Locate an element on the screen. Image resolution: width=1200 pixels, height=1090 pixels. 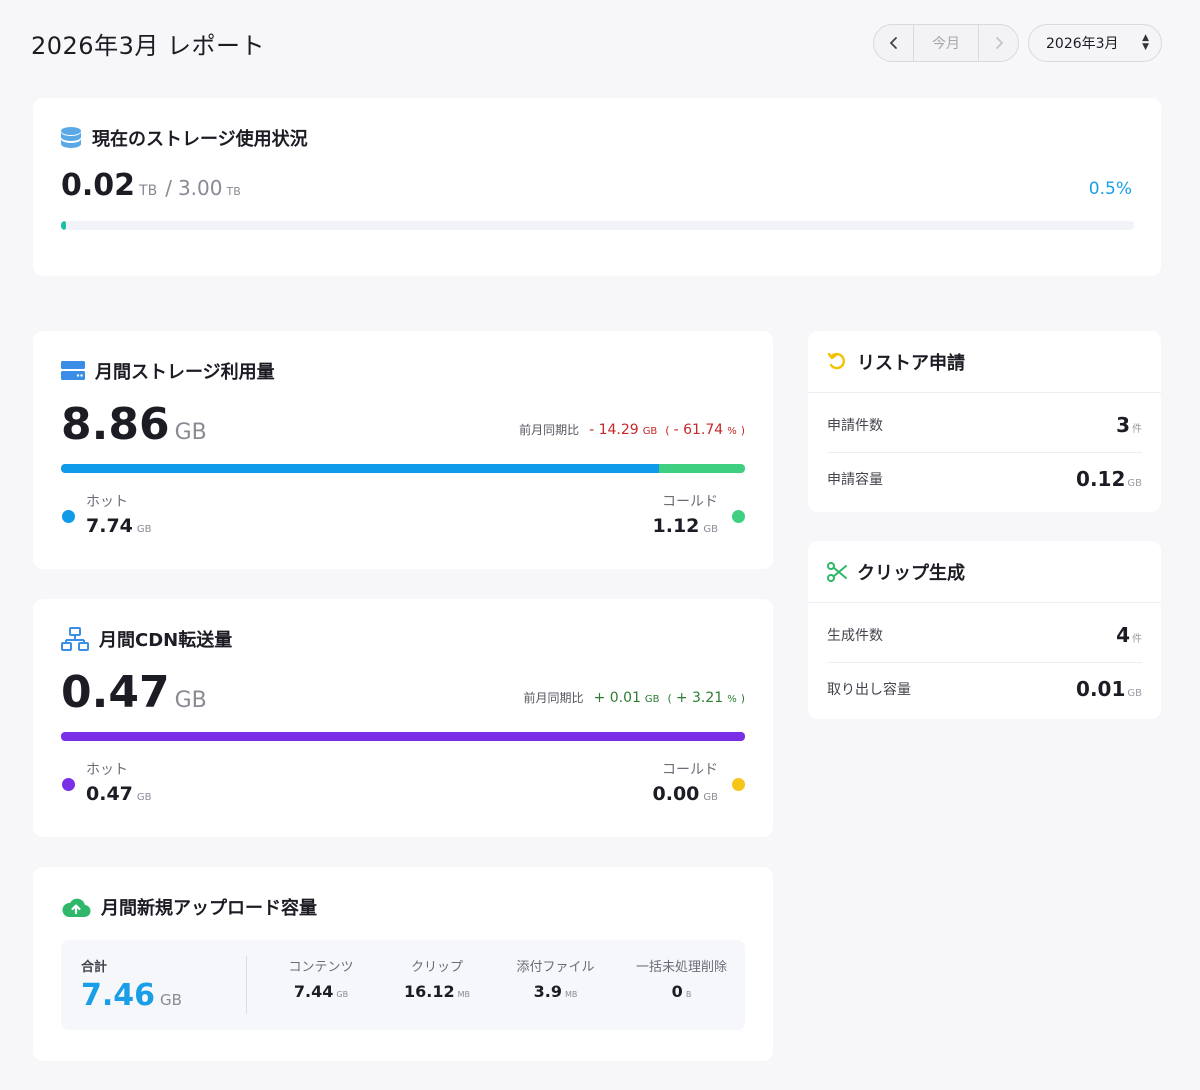
hot-value-row: 0.47 GB is located at coordinates (119, 794).